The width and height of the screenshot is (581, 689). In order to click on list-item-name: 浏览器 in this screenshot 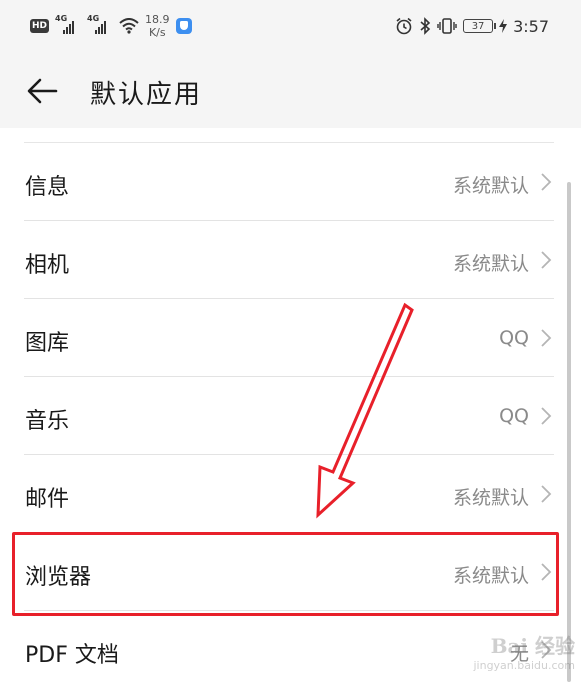, I will do `click(58, 577)`.